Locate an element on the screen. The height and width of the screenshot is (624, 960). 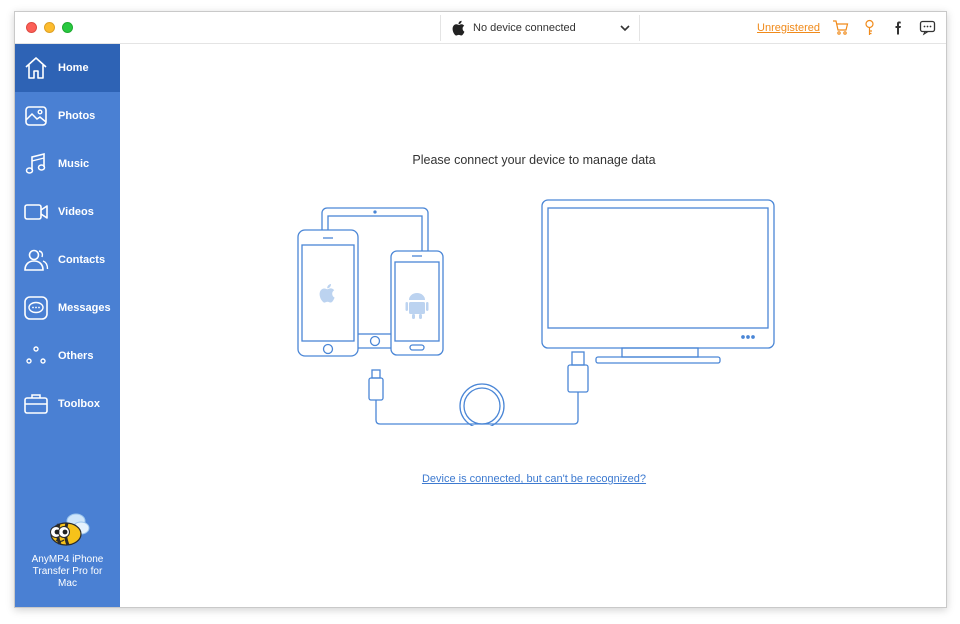
videos-icon is located at coordinates (36, 212).